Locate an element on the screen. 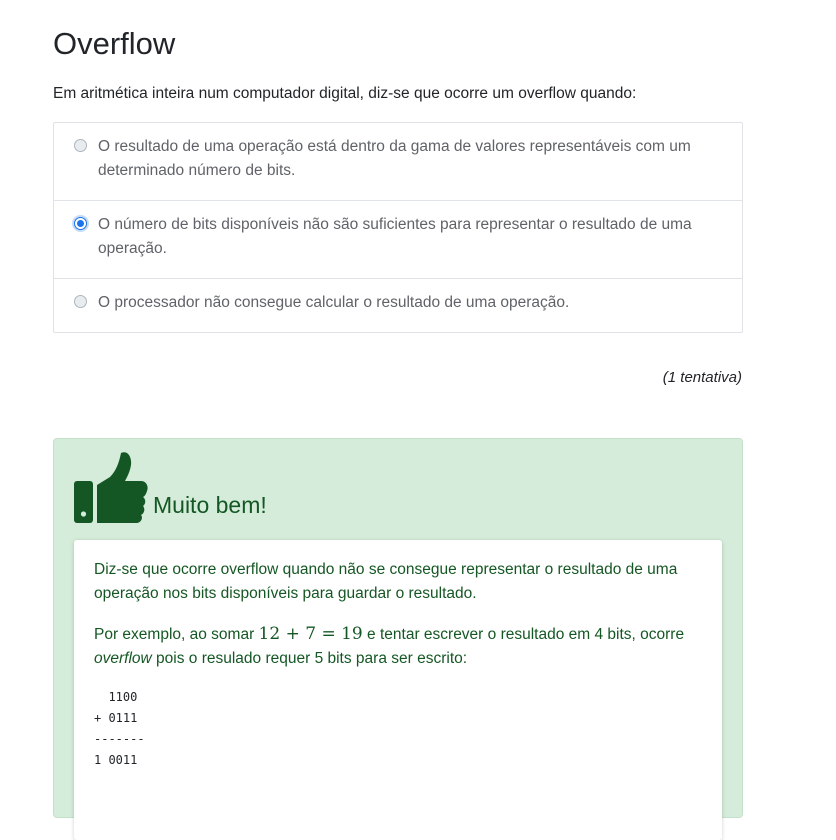 The height and width of the screenshot is (840, 836). code-line: 1100 is located at coordinates (116, 697).